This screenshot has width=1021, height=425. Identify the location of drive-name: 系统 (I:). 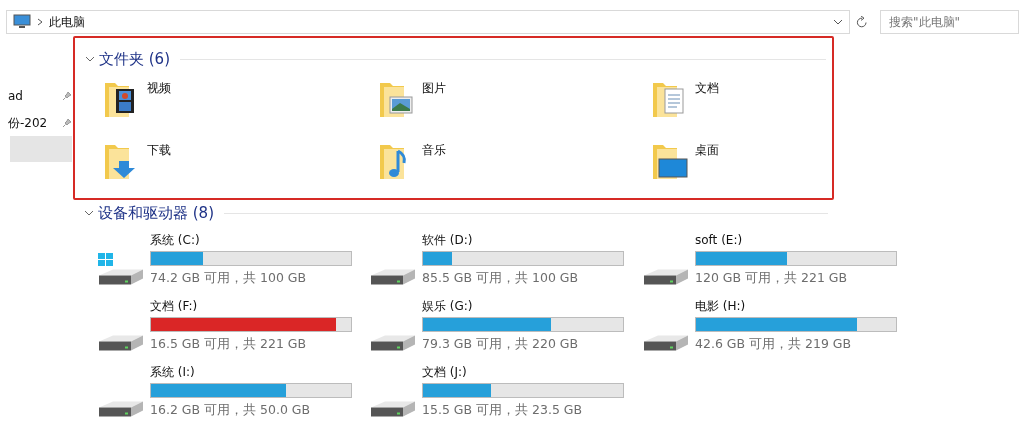
(251, 371).